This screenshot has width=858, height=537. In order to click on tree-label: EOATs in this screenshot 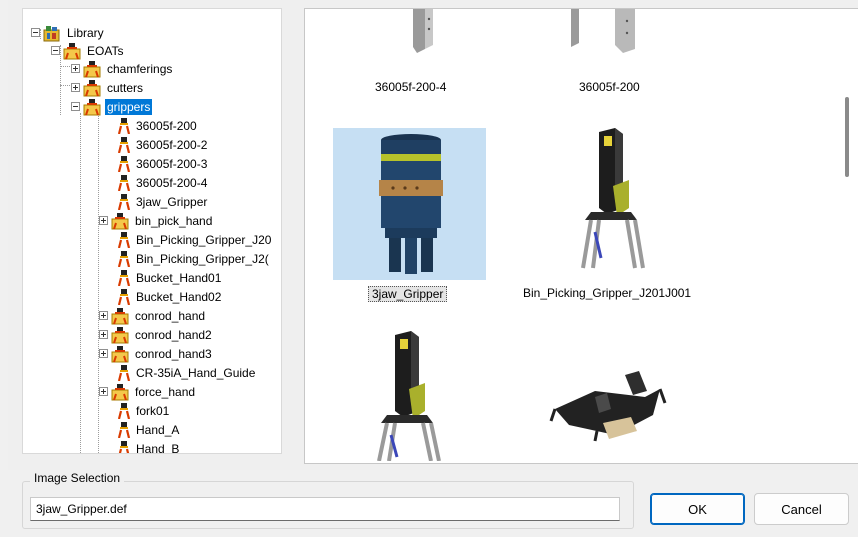, I will do `click(105, 50)`.